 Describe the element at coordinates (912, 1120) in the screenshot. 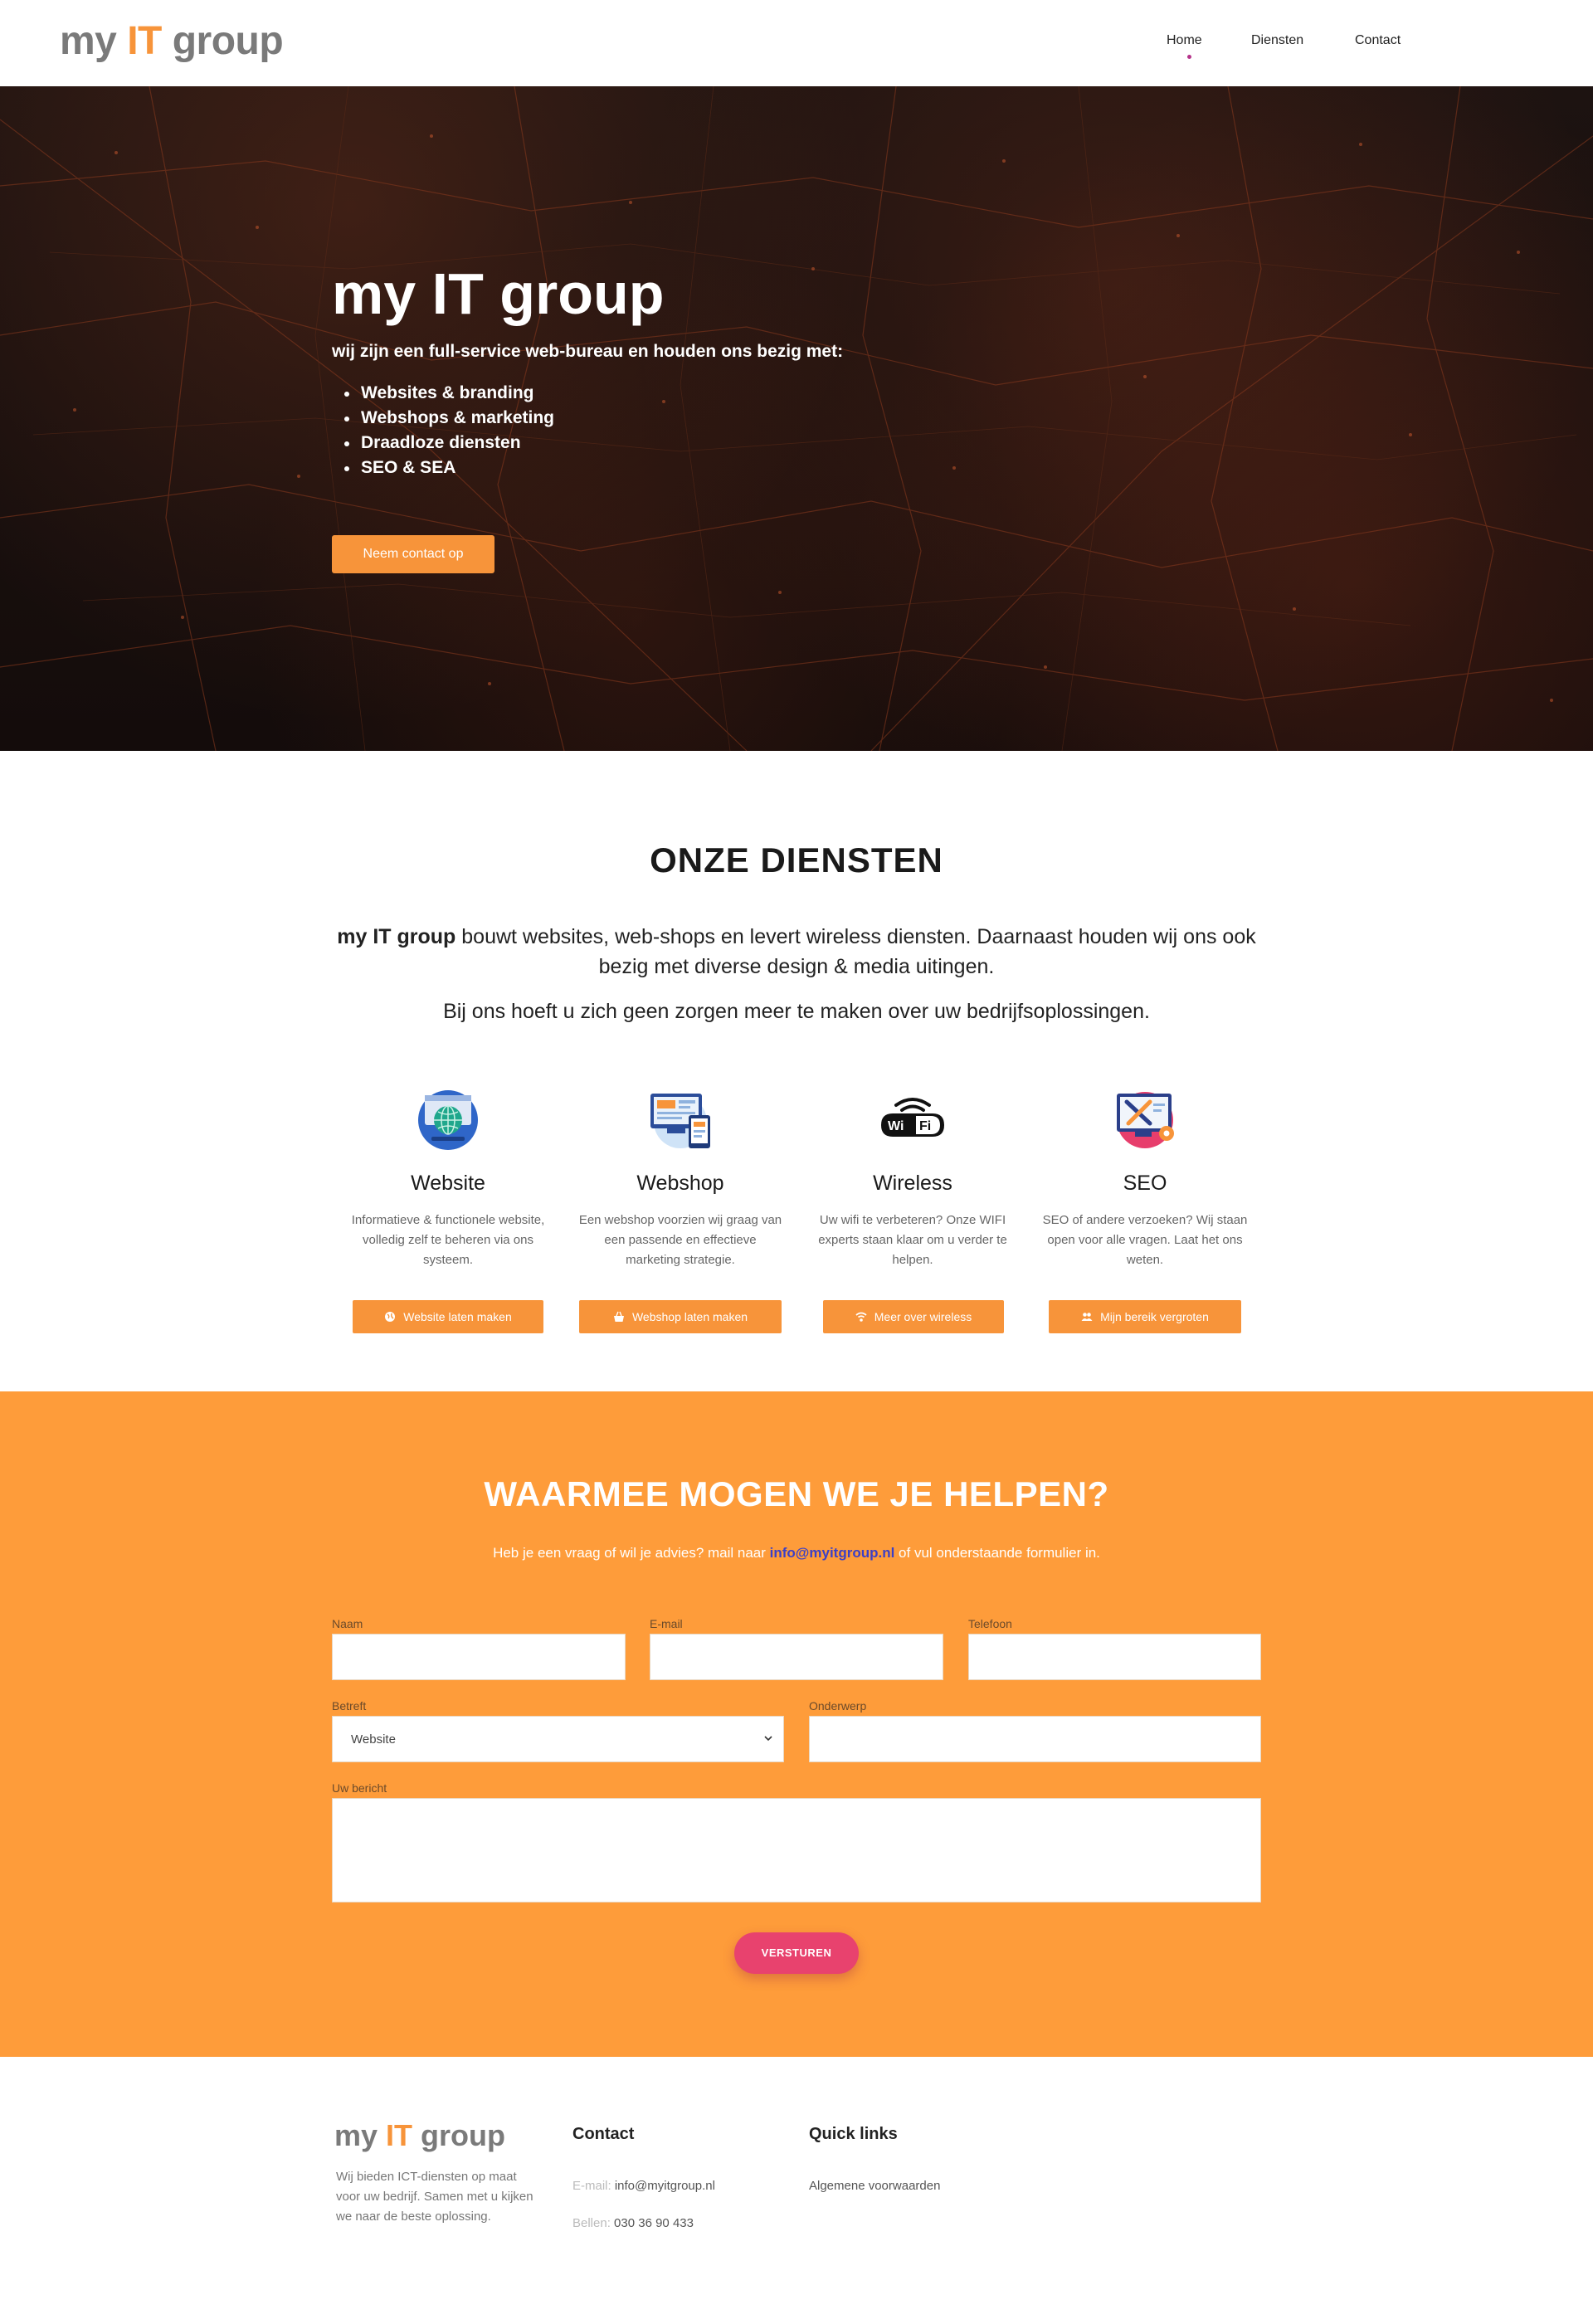

I see `wireless-wifi-logo-icon: Wi Fi` at that location.